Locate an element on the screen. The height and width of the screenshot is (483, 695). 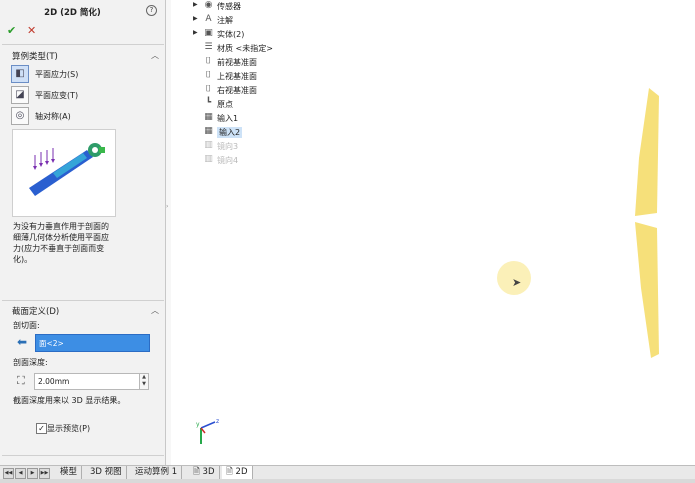
plane-strain-icon: ◪ is located at coordinates (20, 95).